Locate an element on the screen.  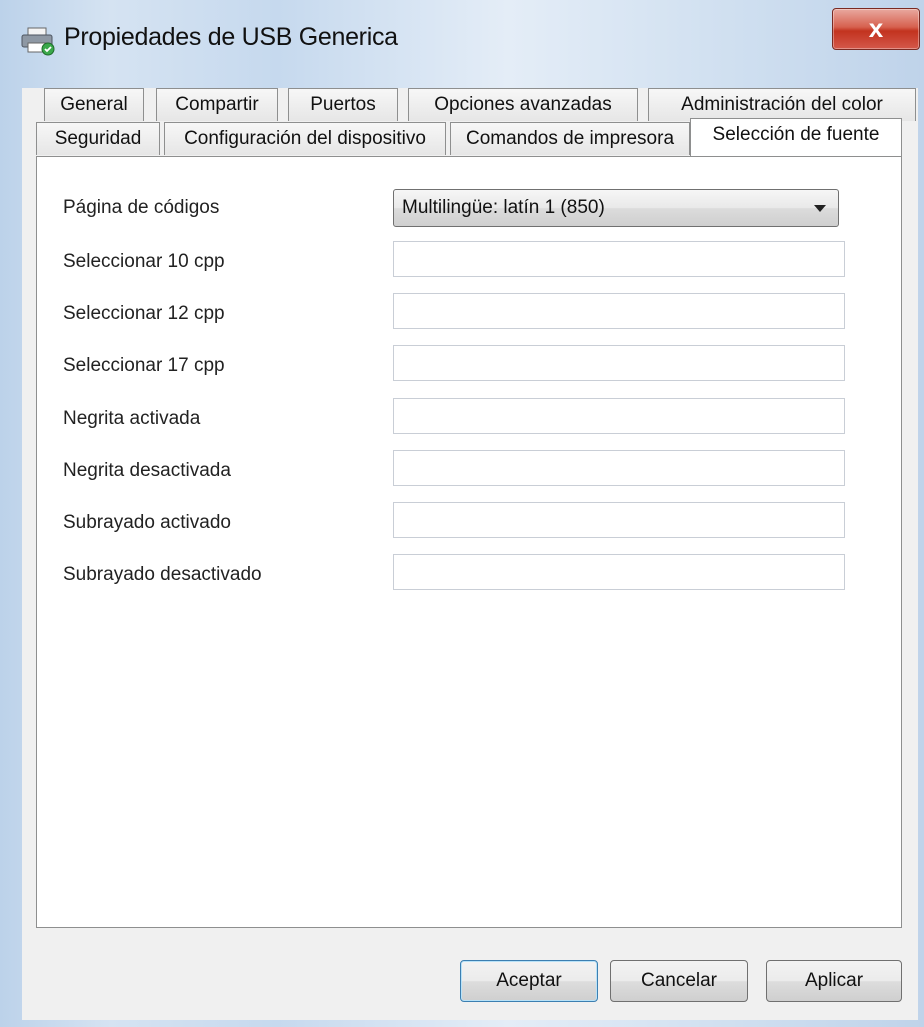
field-label: Negrita desactivada is located at coordinates (147, 470).